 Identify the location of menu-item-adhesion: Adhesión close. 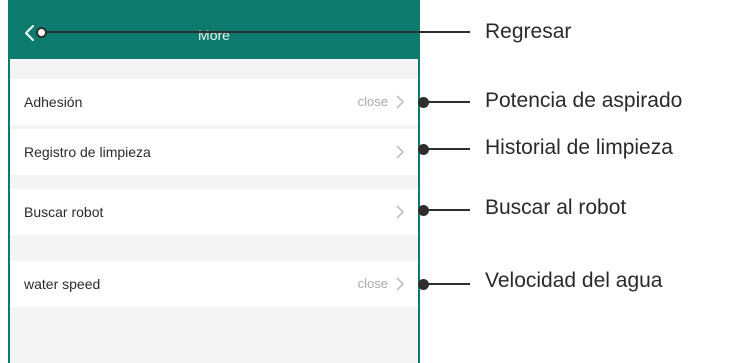
(214, 102).